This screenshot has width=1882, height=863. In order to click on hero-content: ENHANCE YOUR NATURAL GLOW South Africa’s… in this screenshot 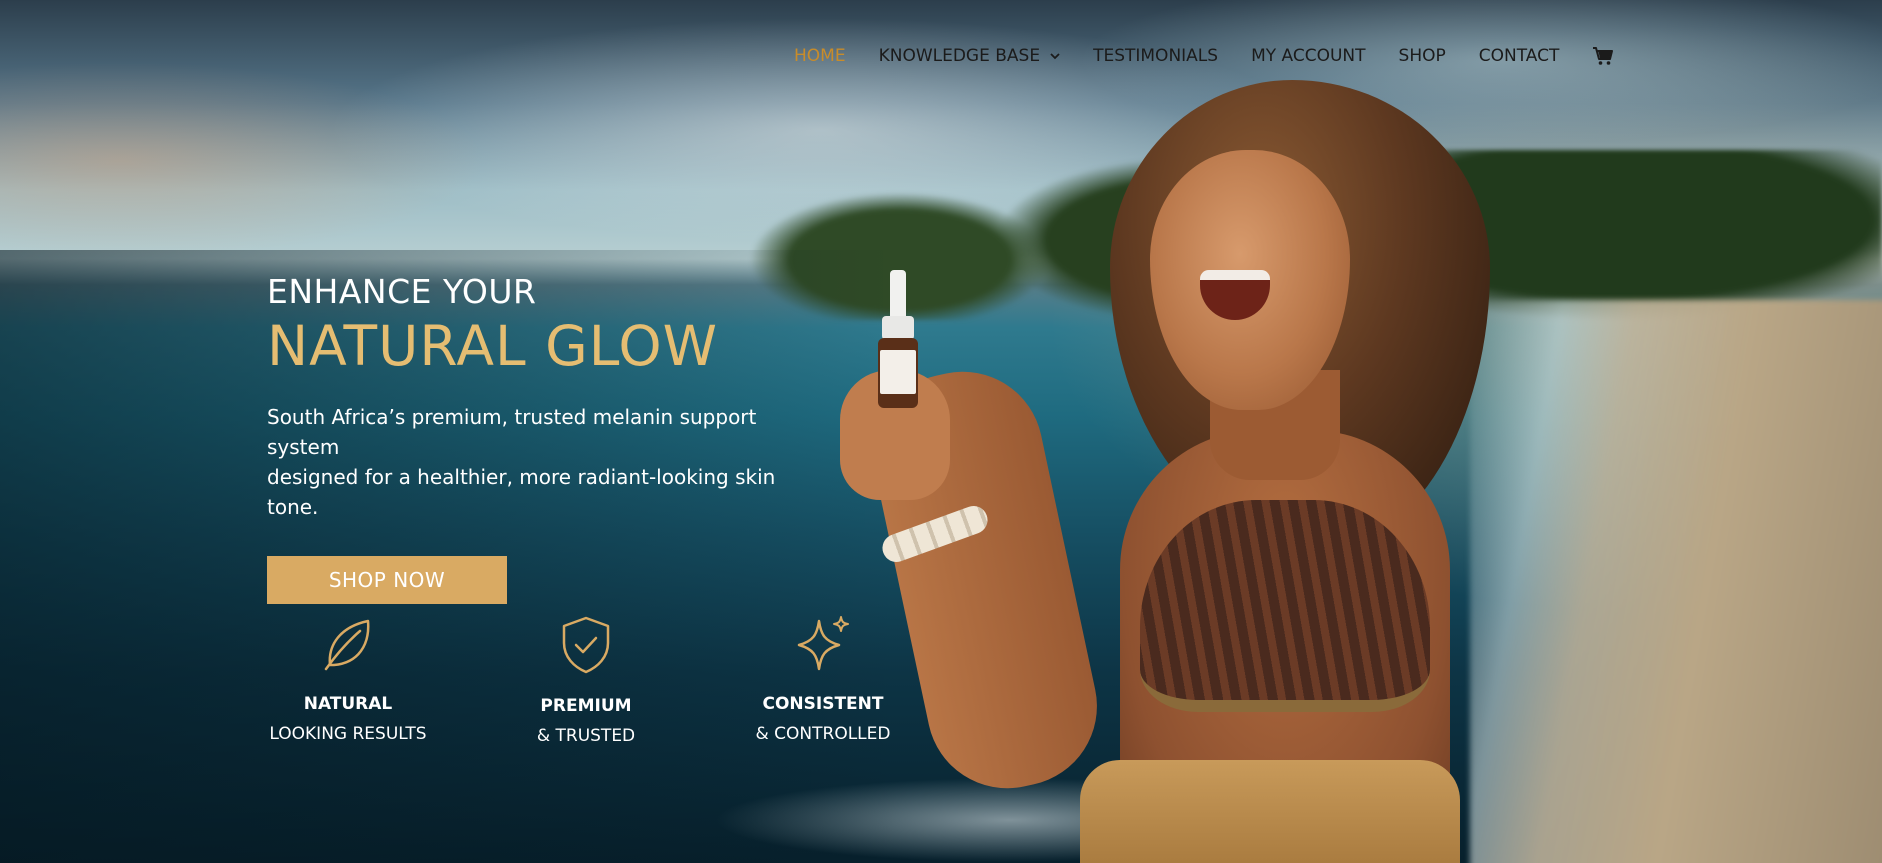, I will do `click(547, 438)`.